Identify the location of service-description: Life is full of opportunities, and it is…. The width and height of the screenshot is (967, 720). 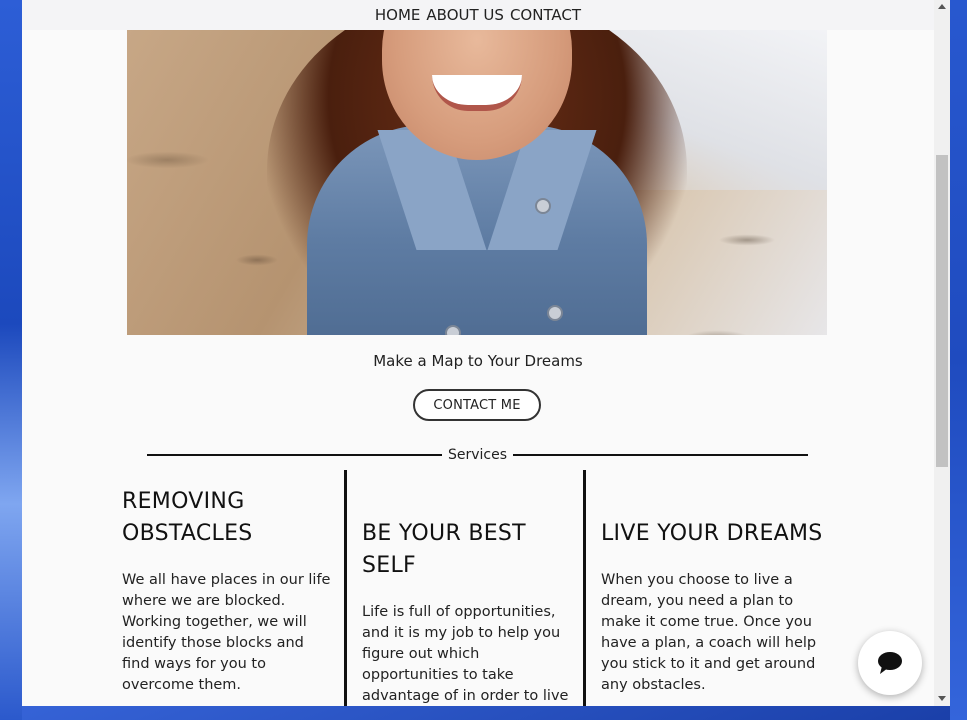
(465, 654).